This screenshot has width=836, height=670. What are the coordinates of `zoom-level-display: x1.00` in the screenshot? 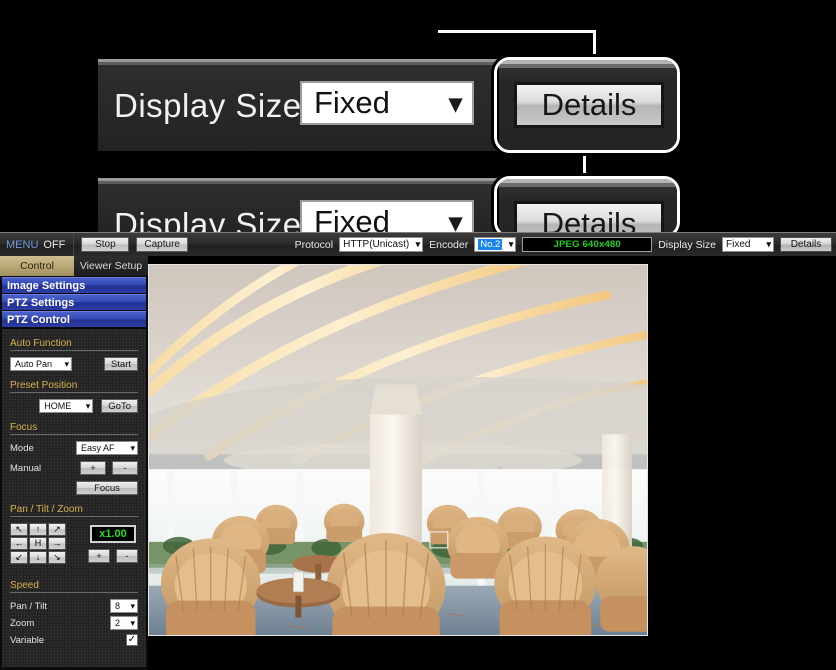 It's located at (113, 534).